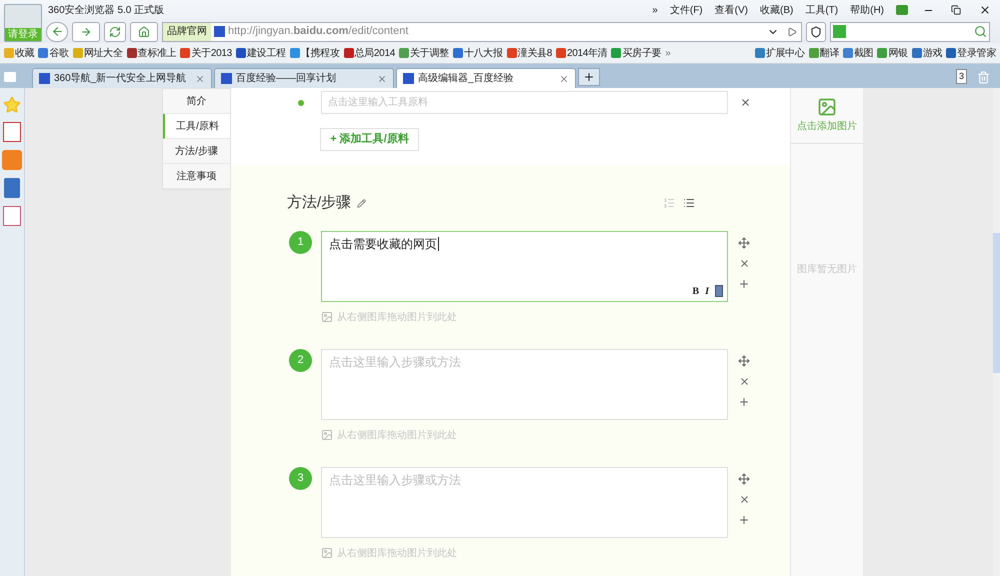 This screenshot has width=1000, height=576. Describe the element at coordinates (777, 10) in the screenshot. I see `menu-item: 收藏(B)` at that location.